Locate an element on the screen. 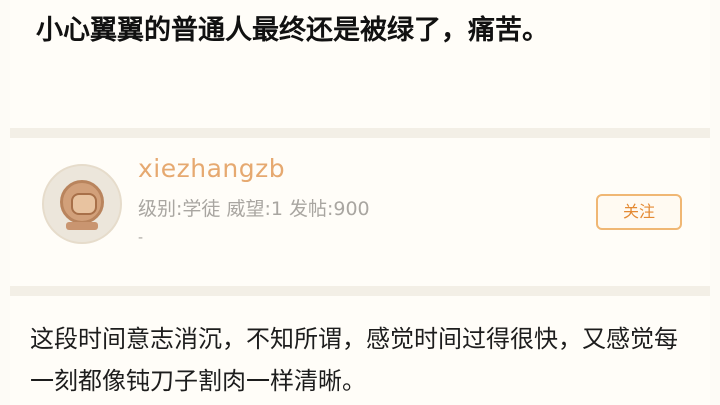  avatar is located at coordinates (82, 204).